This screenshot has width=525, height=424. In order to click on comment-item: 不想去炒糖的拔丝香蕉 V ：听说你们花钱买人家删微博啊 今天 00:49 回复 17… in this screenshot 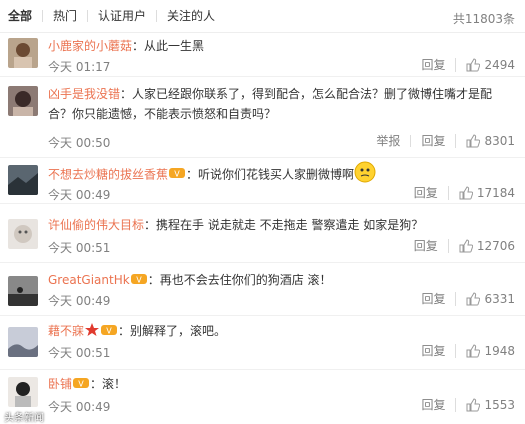, I will do `click(262, 181)`.